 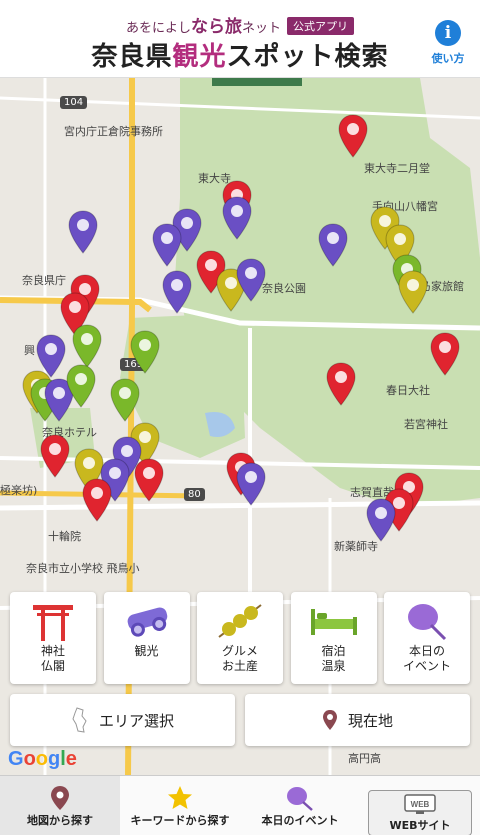 What do you see at coordinates (413, 292) in the screenshot?
I see `gourmet-pin` at bounding box center [413, 292].